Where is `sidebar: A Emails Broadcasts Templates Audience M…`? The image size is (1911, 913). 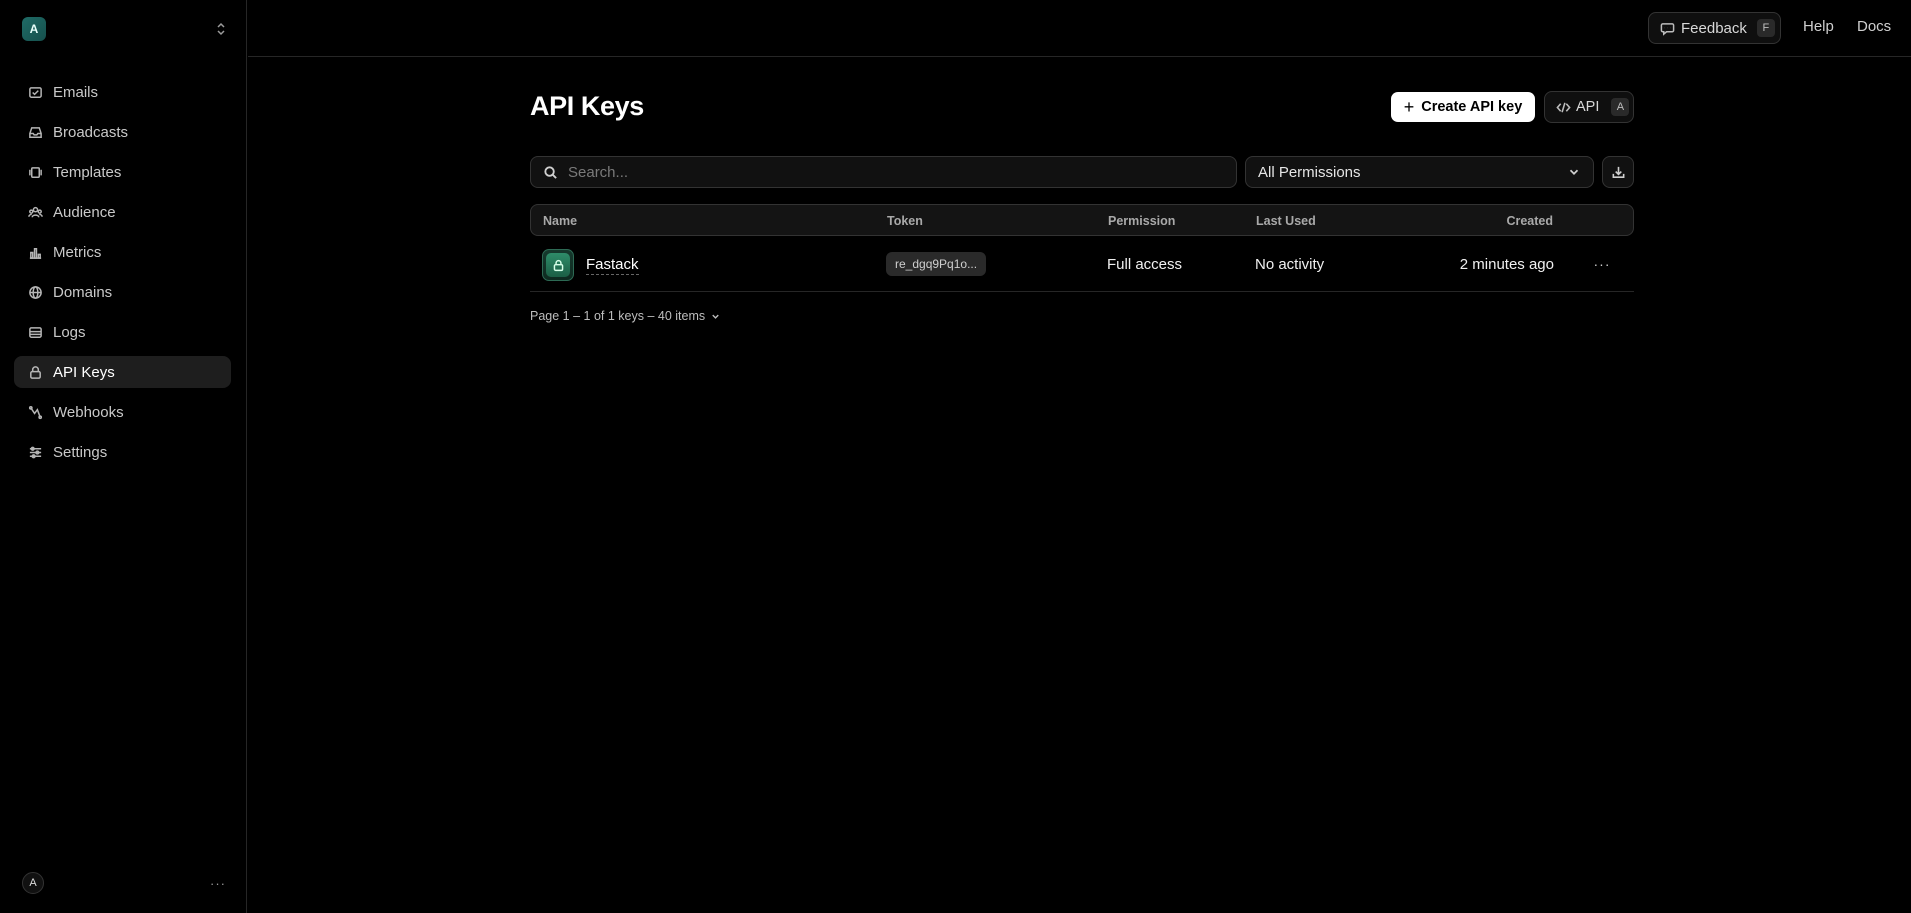
sidebar: A Emails Broadcasts Templates Audience M… is located at coordinates (123, 456).